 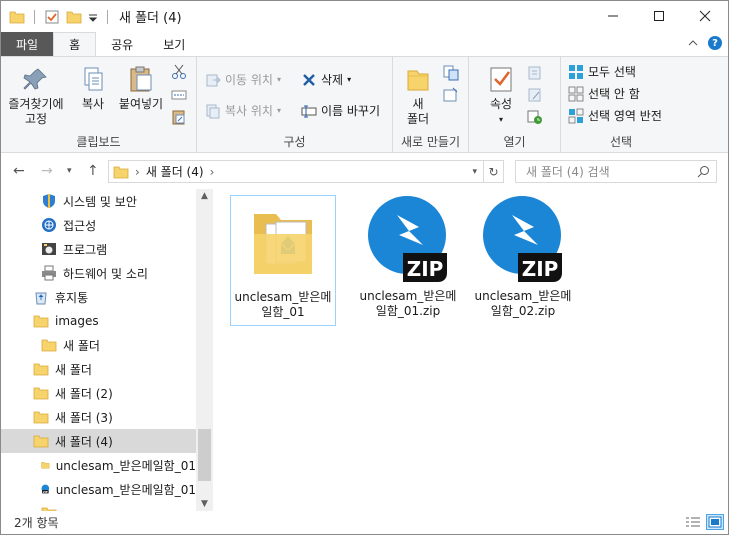 I want to click on accessibility-icon, so click(x=49, y=225).